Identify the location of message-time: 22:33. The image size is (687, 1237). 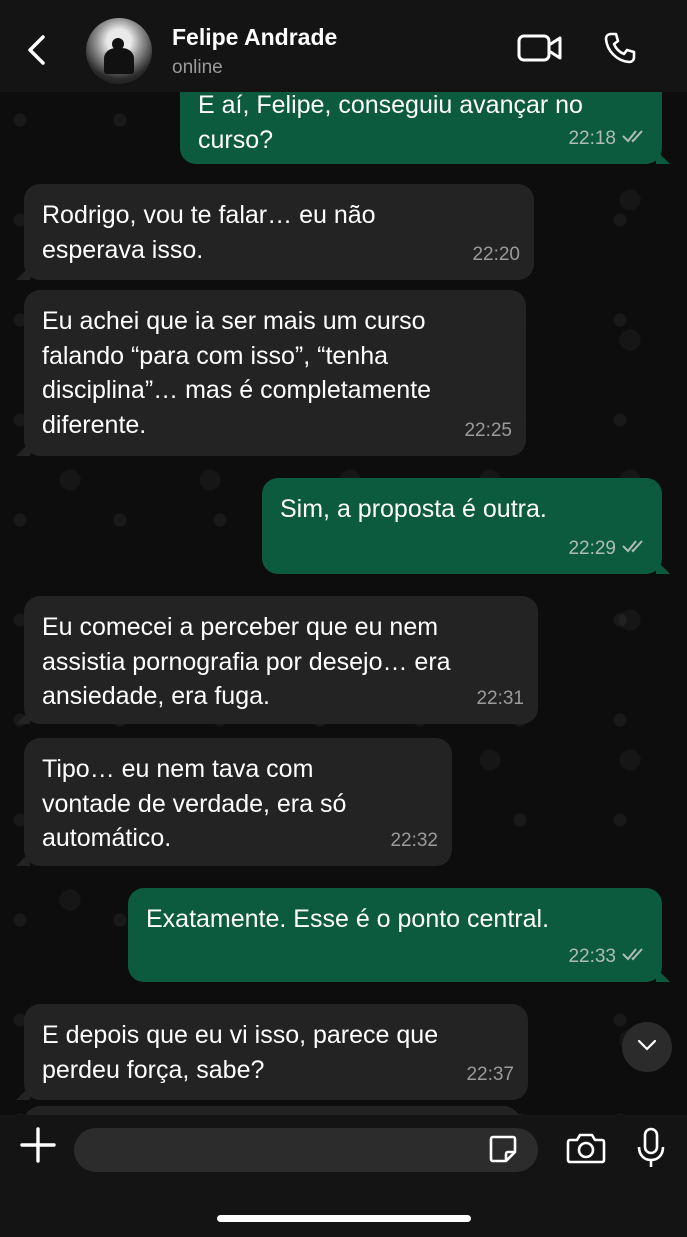
(592, 956).